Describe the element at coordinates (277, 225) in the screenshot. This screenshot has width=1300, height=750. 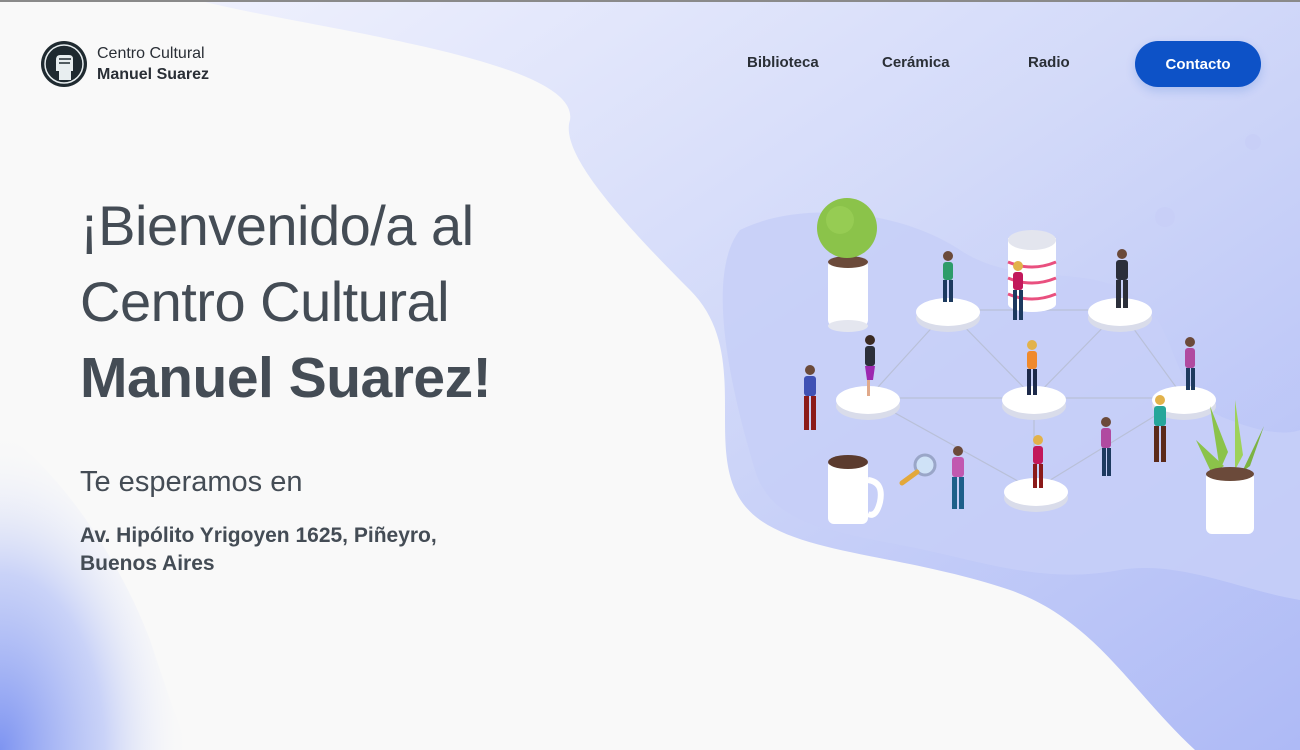
I see `hero-line-1: ¡Bienvenido/a al` at that location.